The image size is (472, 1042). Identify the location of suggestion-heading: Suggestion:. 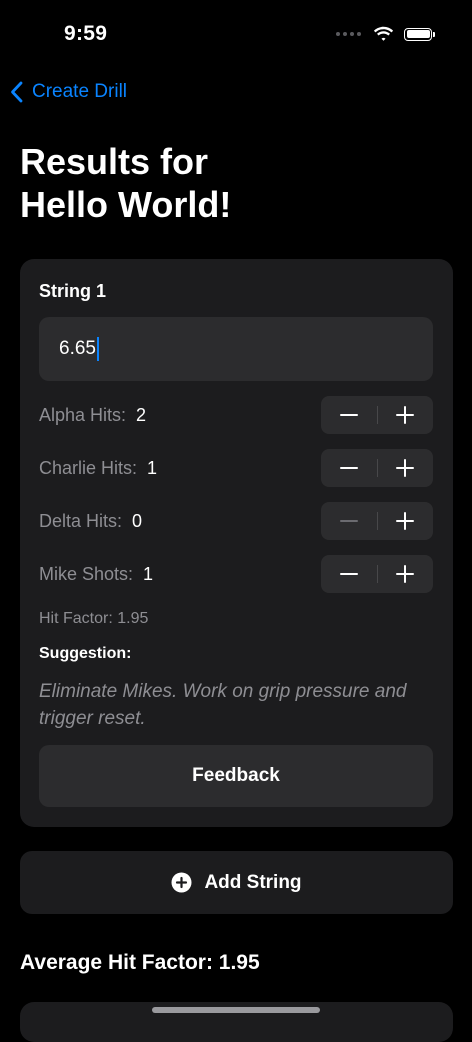
(85, 653).